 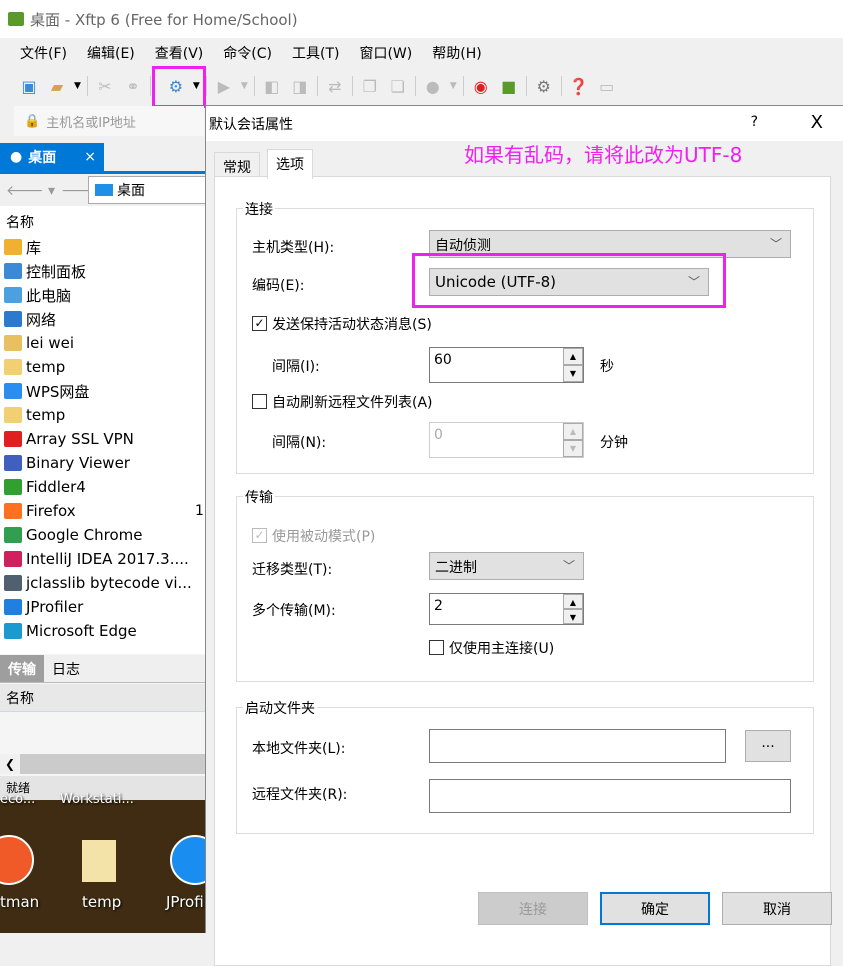 What do you see at coordinates (278, 286) in the screenshot?
I see `encoding-label: 编码(E):` at bounding box center [278, 286].